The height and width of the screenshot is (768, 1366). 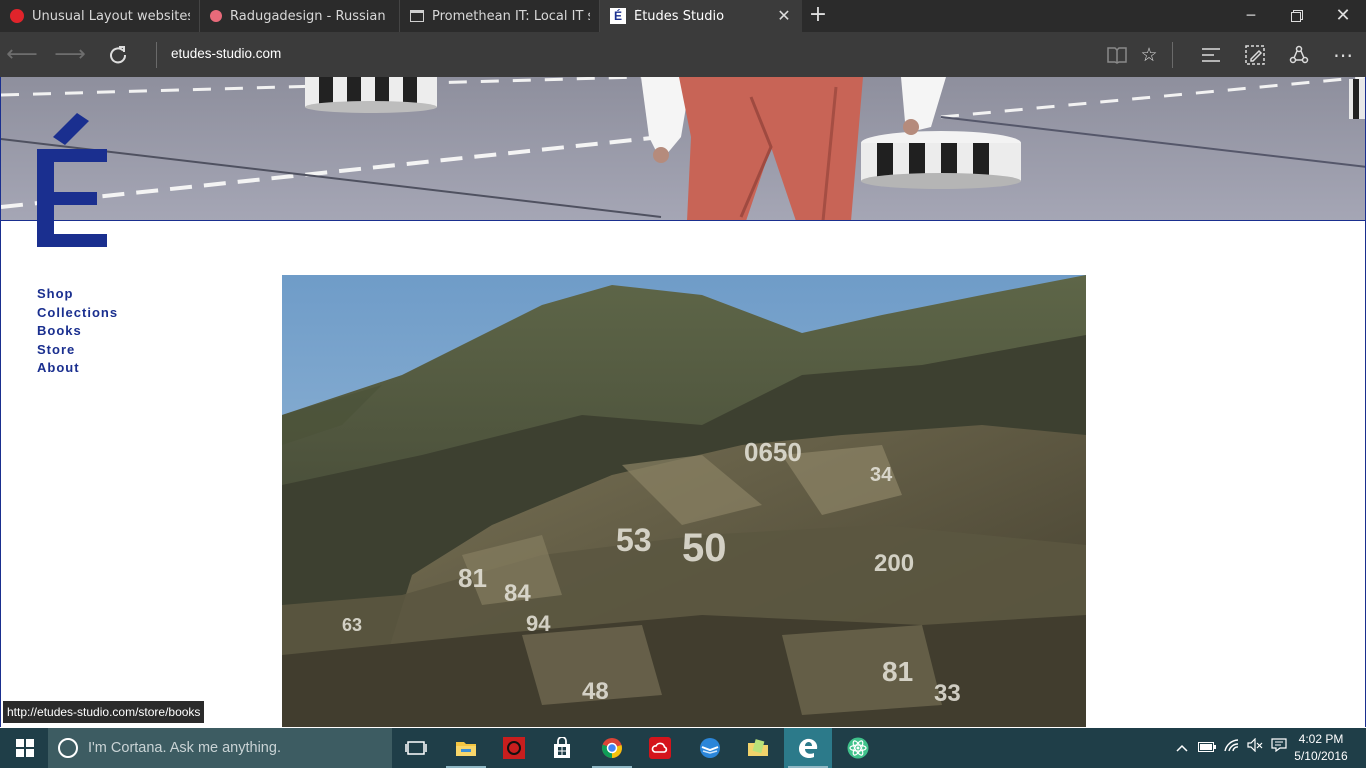 I want to click on etudes-logo: É, so click(x=73, y=181).